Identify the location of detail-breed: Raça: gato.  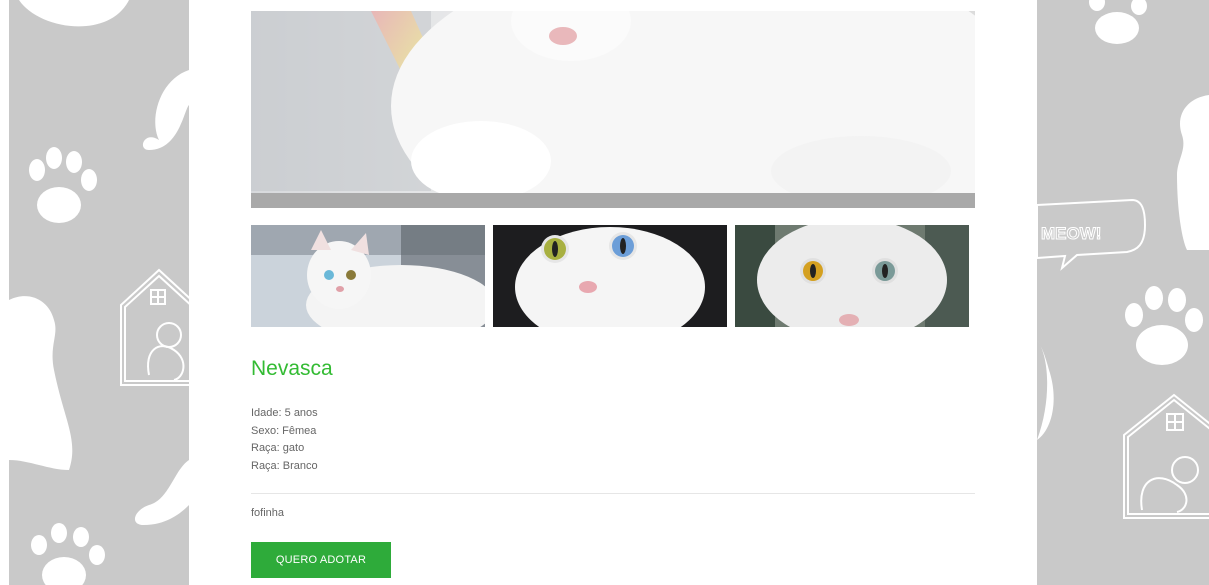
(278, 448).